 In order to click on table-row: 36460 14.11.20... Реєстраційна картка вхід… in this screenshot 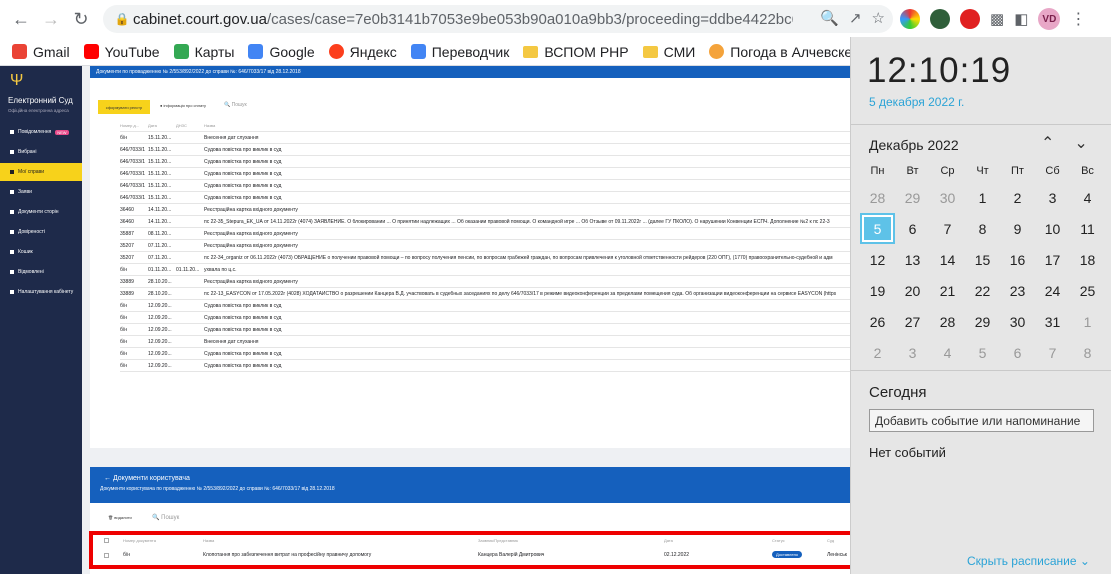, I will do `click(485, 210)`.